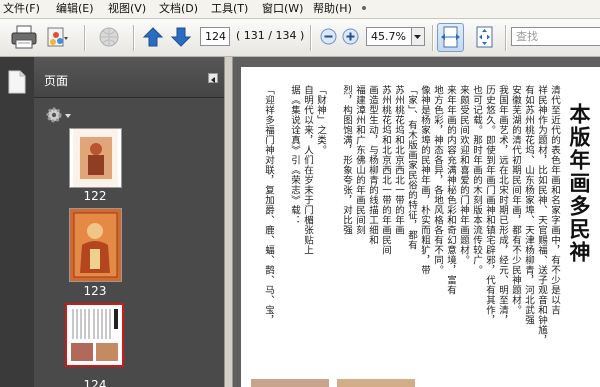 This screenshot has height=387, width=600. Describe the element at coordinates (95, 196) in the screenshot. I see `thumbnail-label: 122` at that location.